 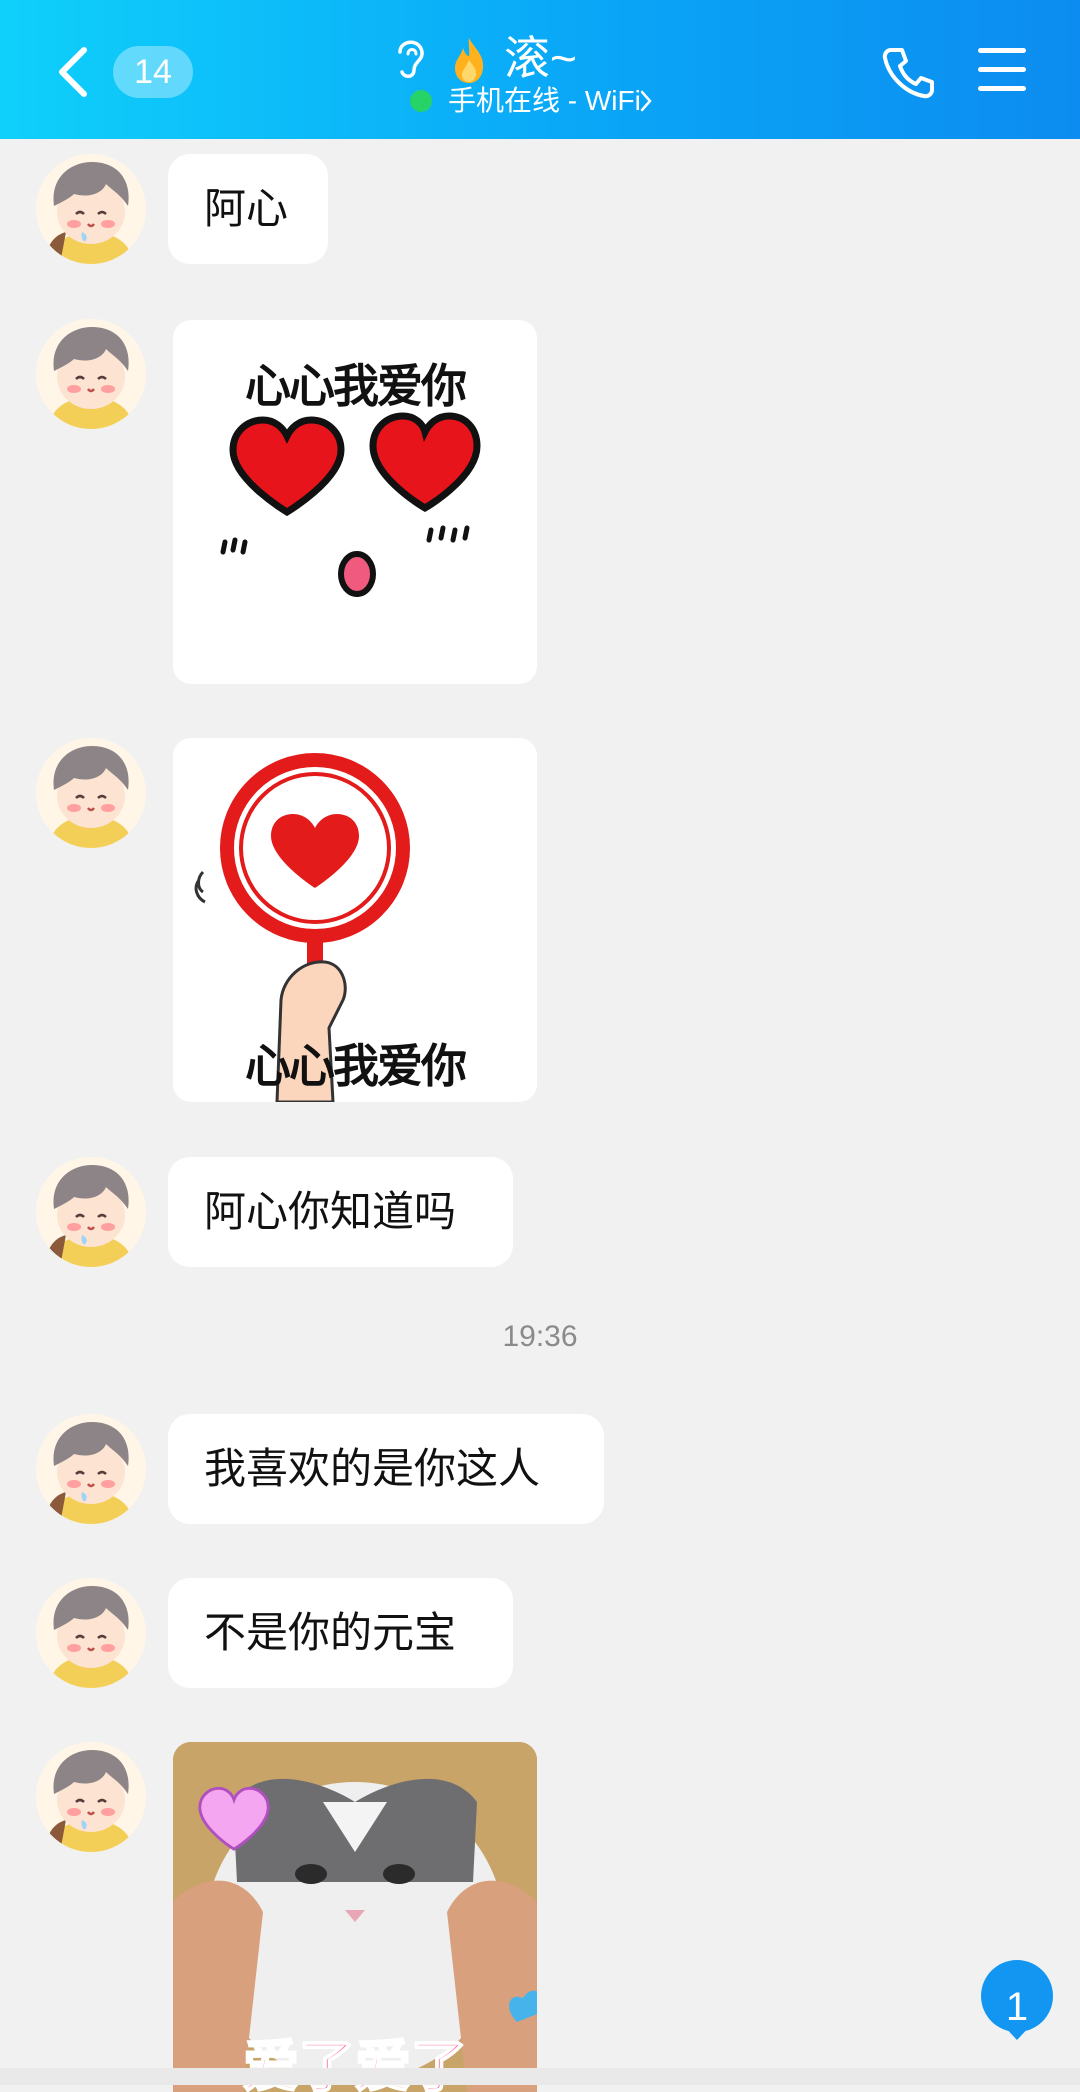 I want to click on phone-icon, so click(x=908, y=73).